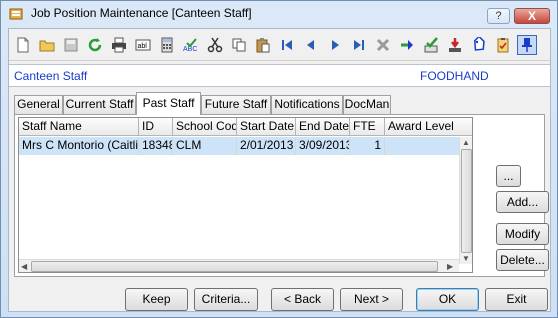 This screenshot has width=558, height=318. I want to click on tab-docman: DocMan, so click(367, 104).